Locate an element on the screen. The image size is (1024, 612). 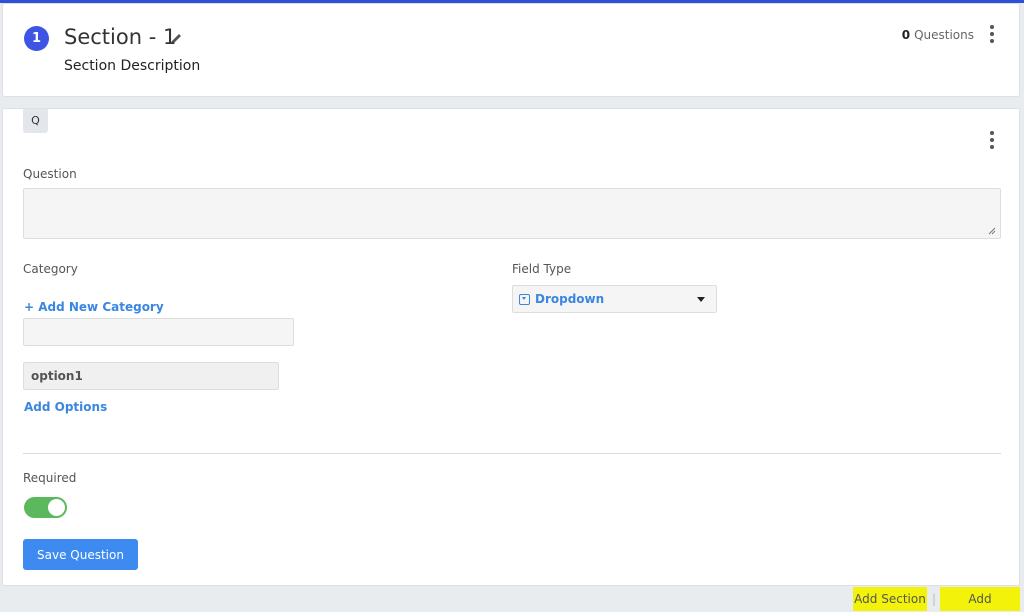
field-type-label: Field Type is located at coordinates (542, 269).